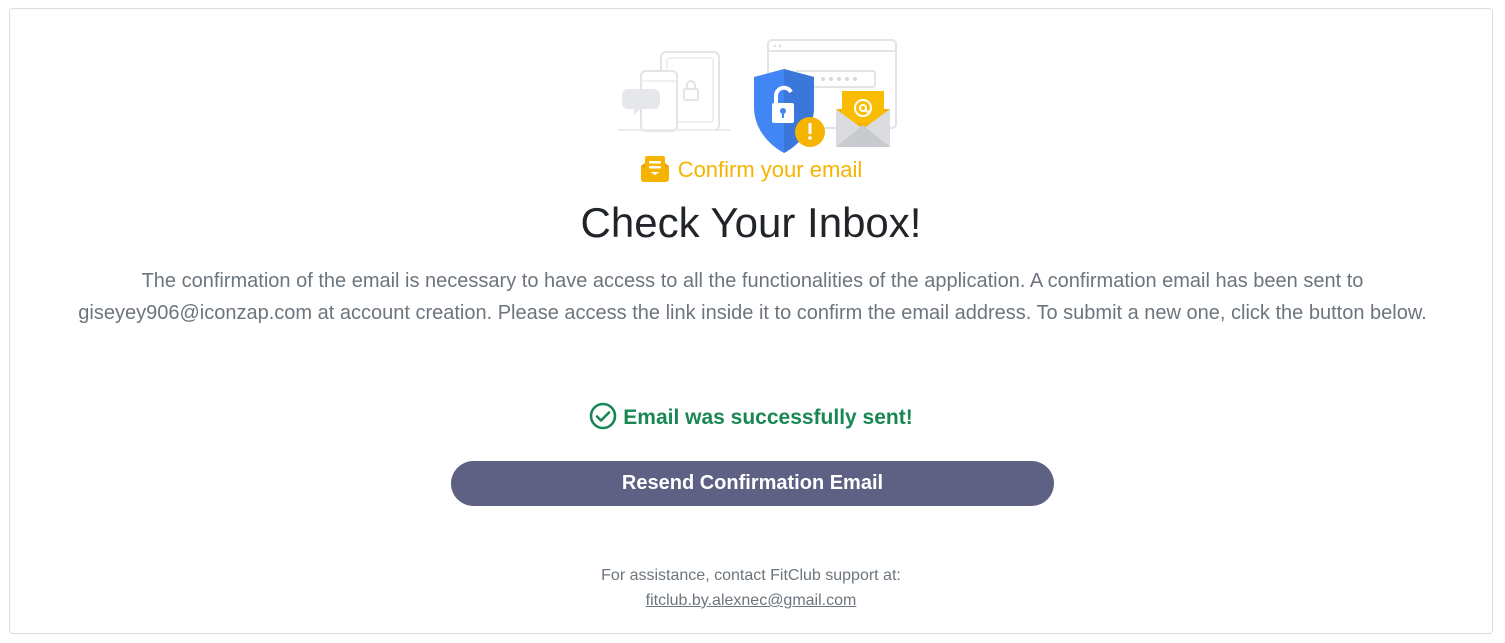 The height and width of the screenshot is (643, 1505). Describe the element at coordinates (603, 416) in the screenshot. I see `check-circle-icon` at that location.